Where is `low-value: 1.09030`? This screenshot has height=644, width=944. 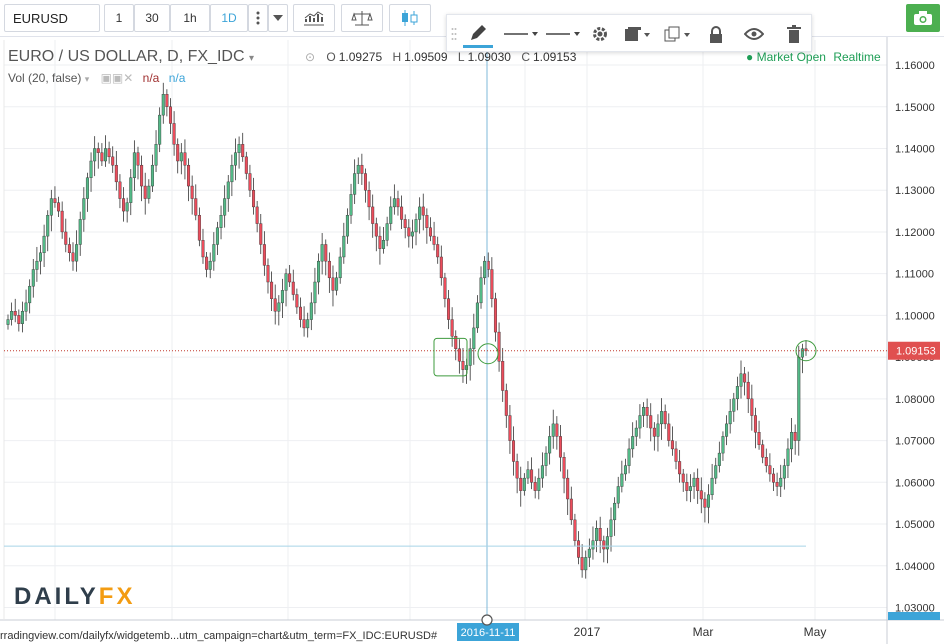
low-value: 1.09030 is located at coordinates (489, 57).